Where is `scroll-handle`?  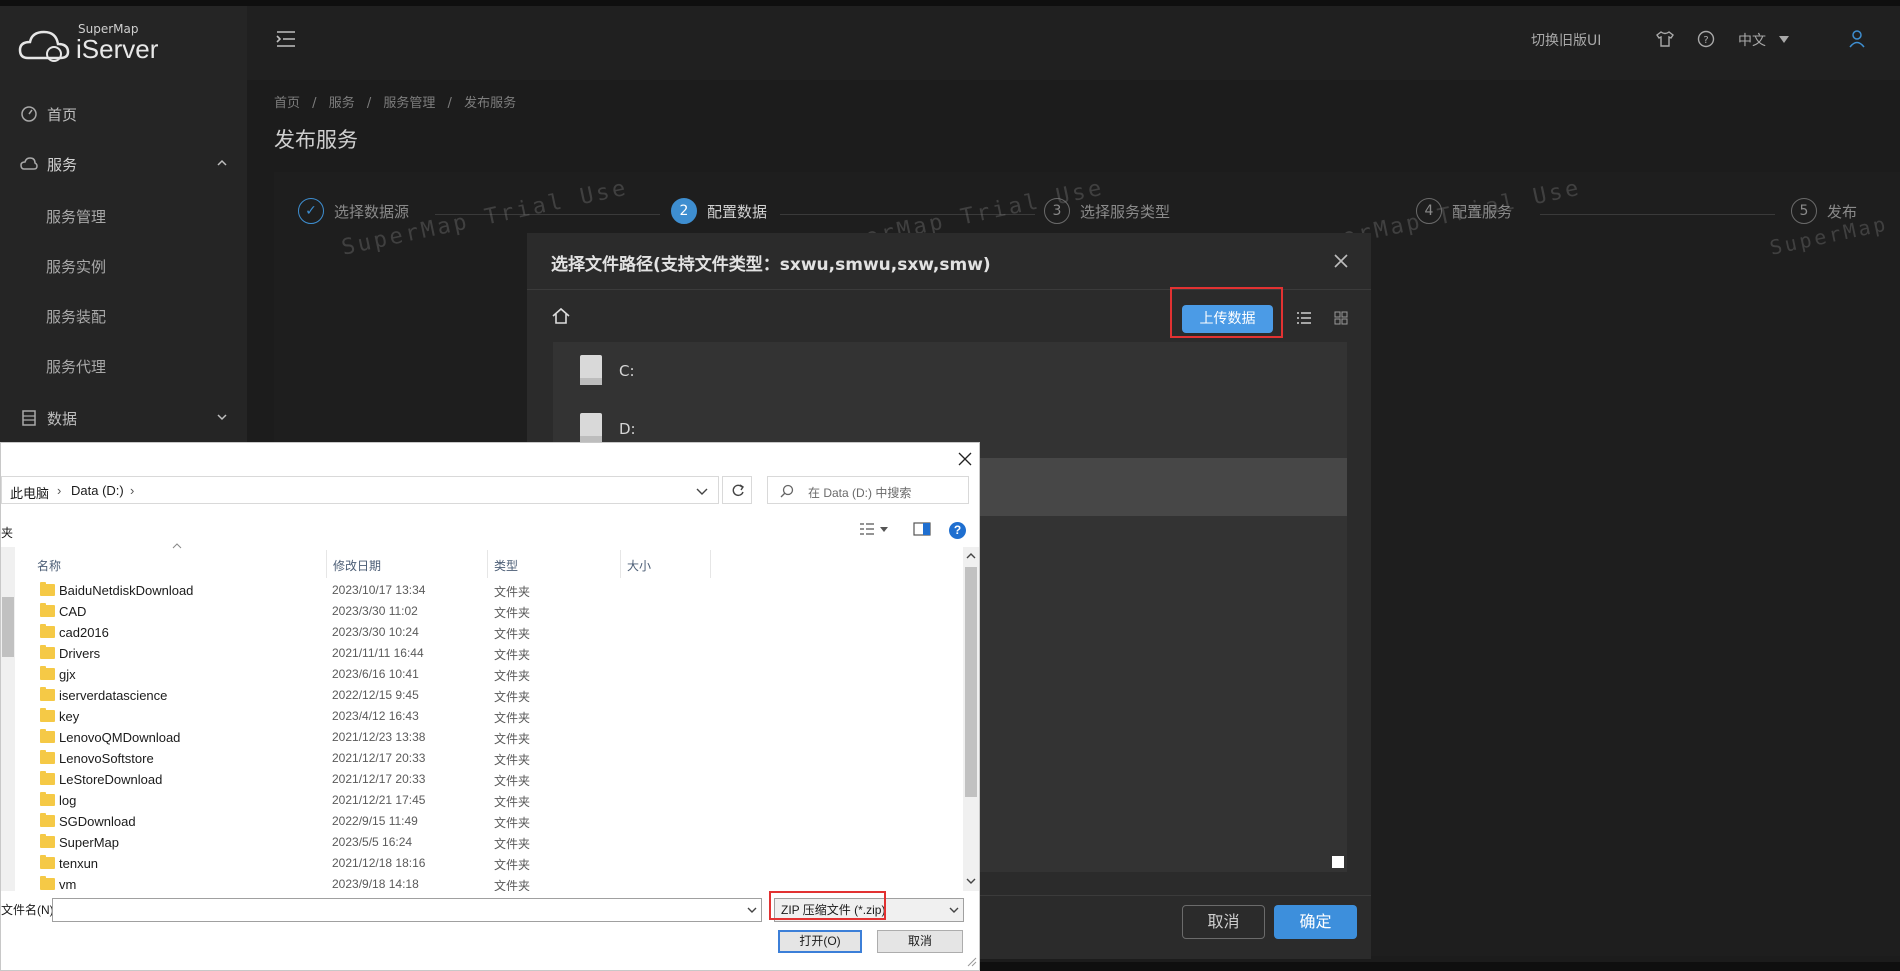 scroll-handle is located at coordinates (1338, 862).